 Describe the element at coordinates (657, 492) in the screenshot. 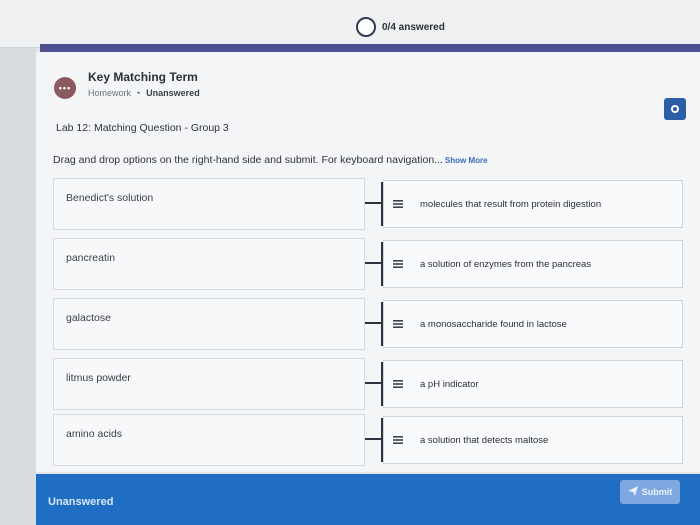

I see `submit-label: Submit` at that location.